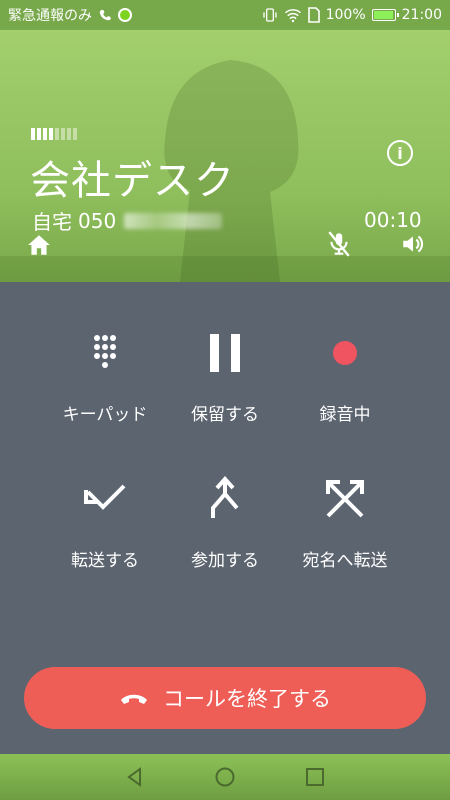  I want to click on hold-label: 保留する, so click(225, 415).